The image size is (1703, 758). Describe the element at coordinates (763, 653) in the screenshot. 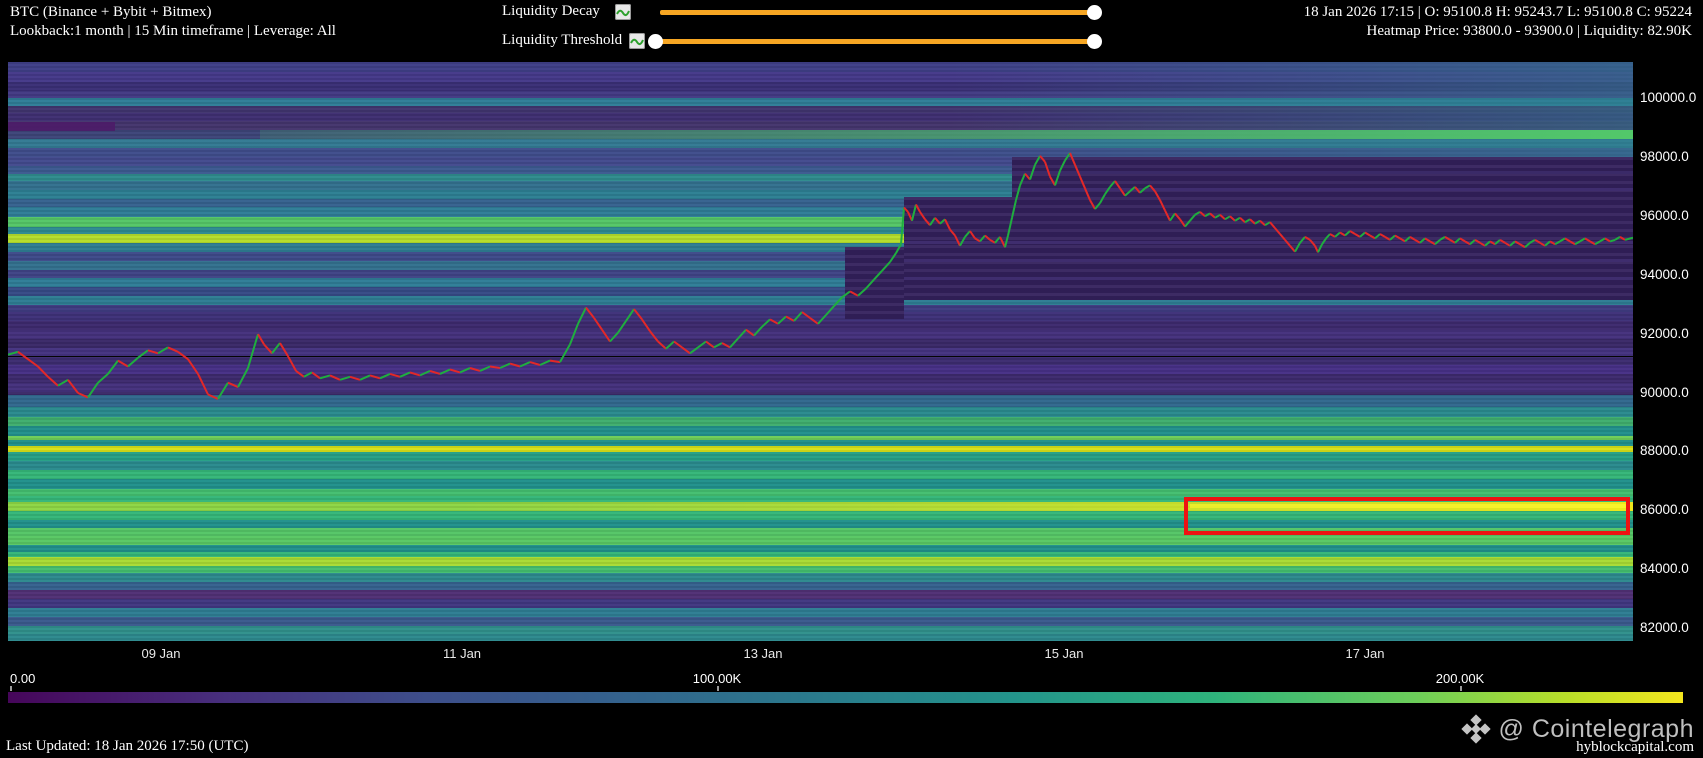

I see `x-axis-label: 13 Jan` at that location.